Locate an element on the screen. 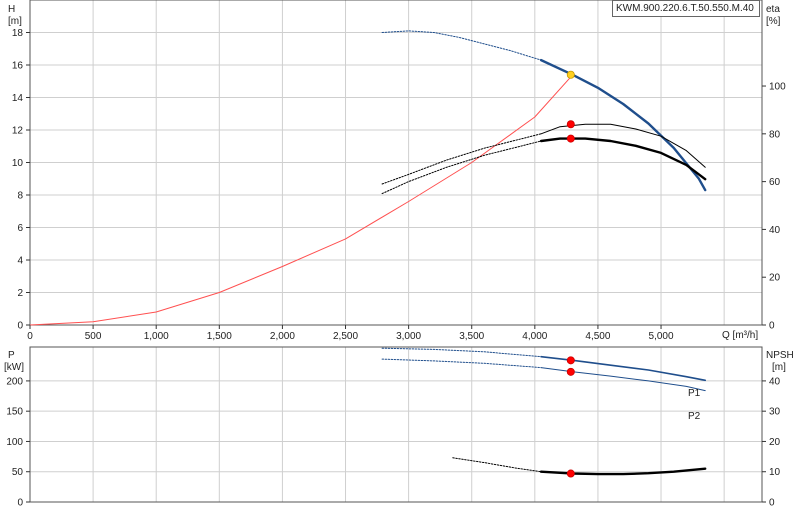 The image size is (800, 520). x-tick-label: 500 is located at coordinates (93, 336).